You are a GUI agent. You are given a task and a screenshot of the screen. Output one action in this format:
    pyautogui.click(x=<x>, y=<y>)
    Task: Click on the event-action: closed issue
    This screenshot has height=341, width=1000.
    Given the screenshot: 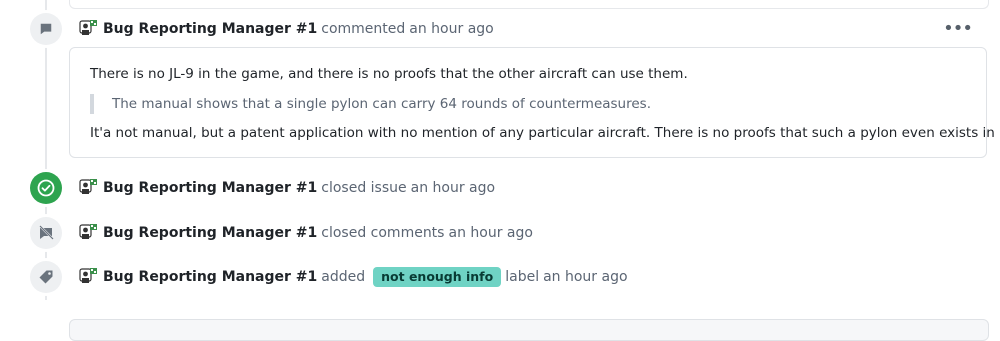 What is the action you would take?
    pyautogui.click(x=364, y=188)
    